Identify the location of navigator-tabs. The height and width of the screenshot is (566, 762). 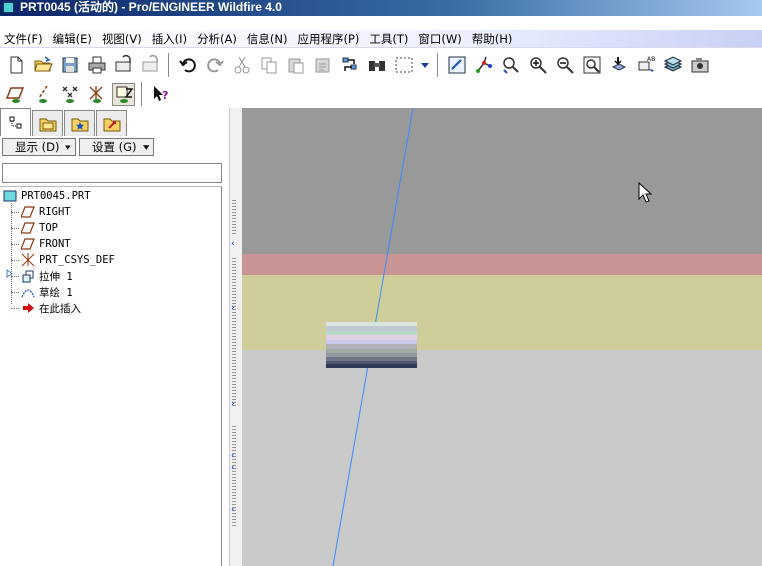
(64, 122).